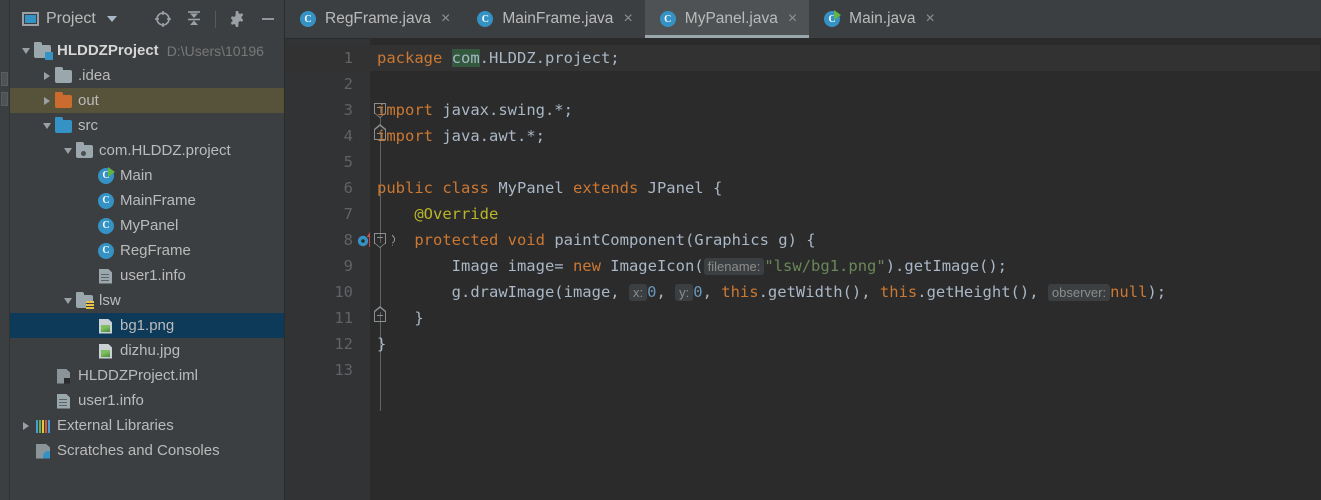 Image resolution: width=1321 pixels, height=500 pixels. What do you see at coordinates (163, 19) in the screenshot?
I see `locate-icon` at bounding box center [163, 19].